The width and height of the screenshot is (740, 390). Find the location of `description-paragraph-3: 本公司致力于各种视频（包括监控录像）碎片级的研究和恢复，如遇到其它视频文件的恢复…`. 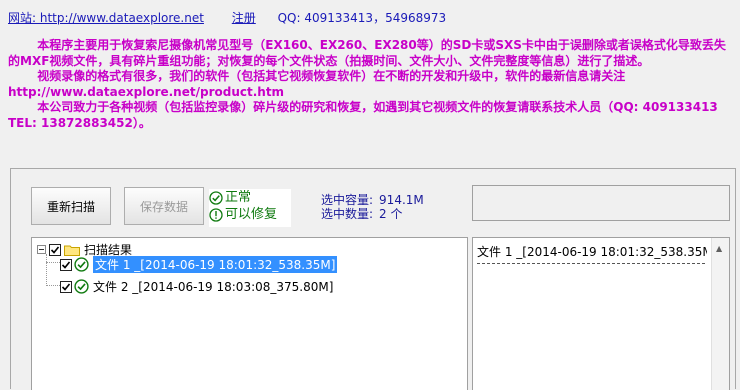

description-paragraph-3: 本公司致力于各种视频（包括监控录像）碎片级的研究和恢复，如遇到其它视频文件的恢复… is located at coordinates (367, 115).